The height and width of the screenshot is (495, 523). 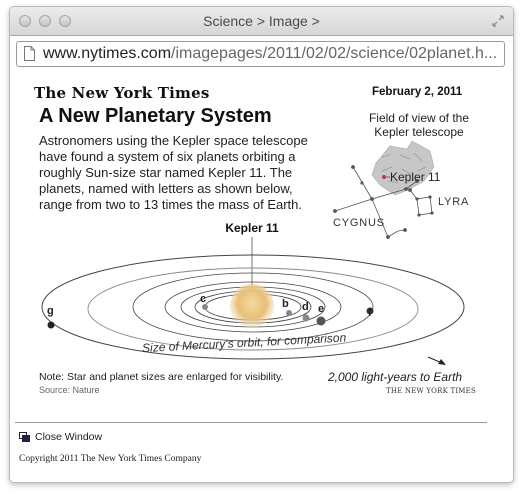 What do you see at coordinates (421, 202) in the screenshot?
I see `lyra-constellation` at bounding box center [421, 202].